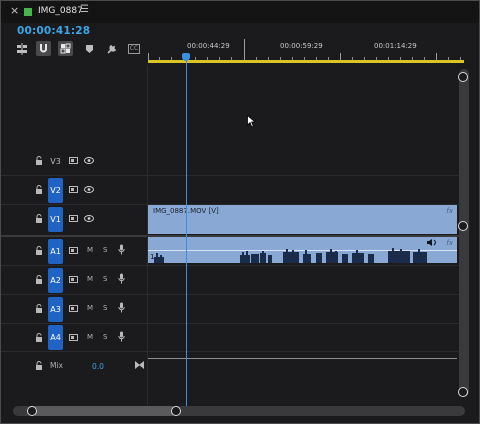 The width and height of the screenshot is (480, 424). What do you see at coordinates (230, 161) in the screenshot?
I see `track-row-v3: V3` at bounding box center [230, 161].